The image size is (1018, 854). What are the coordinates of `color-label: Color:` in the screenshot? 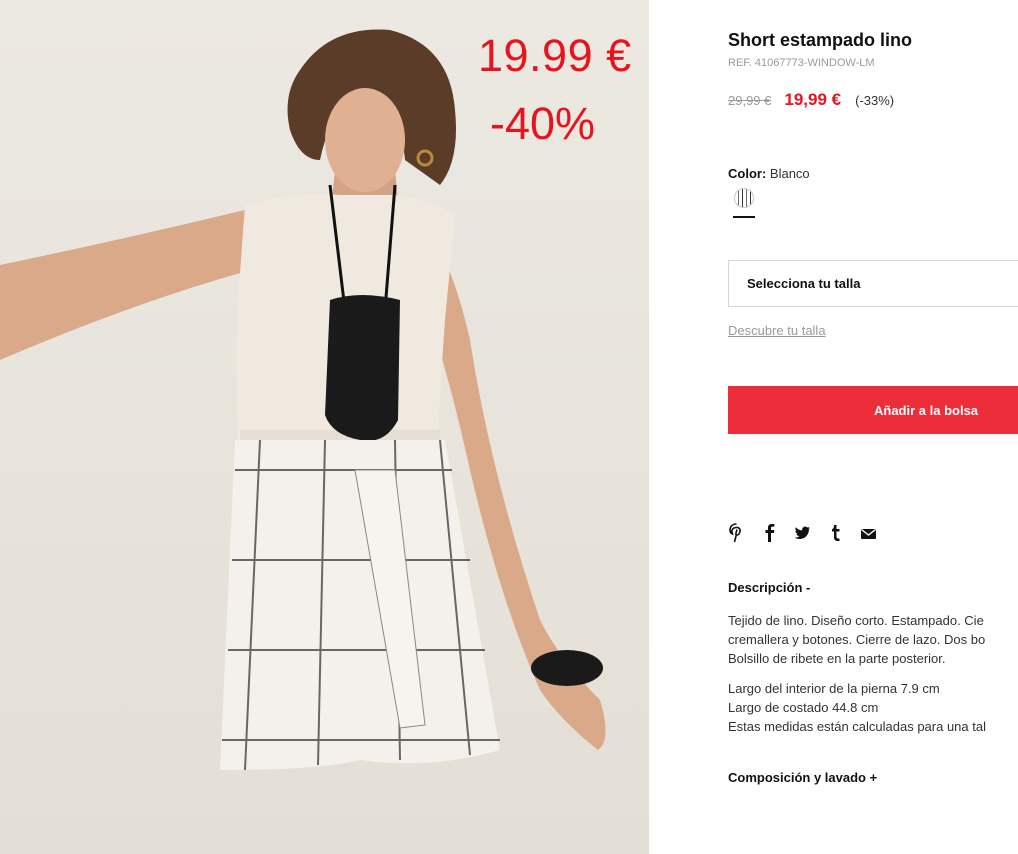 It's located at (747, 173).